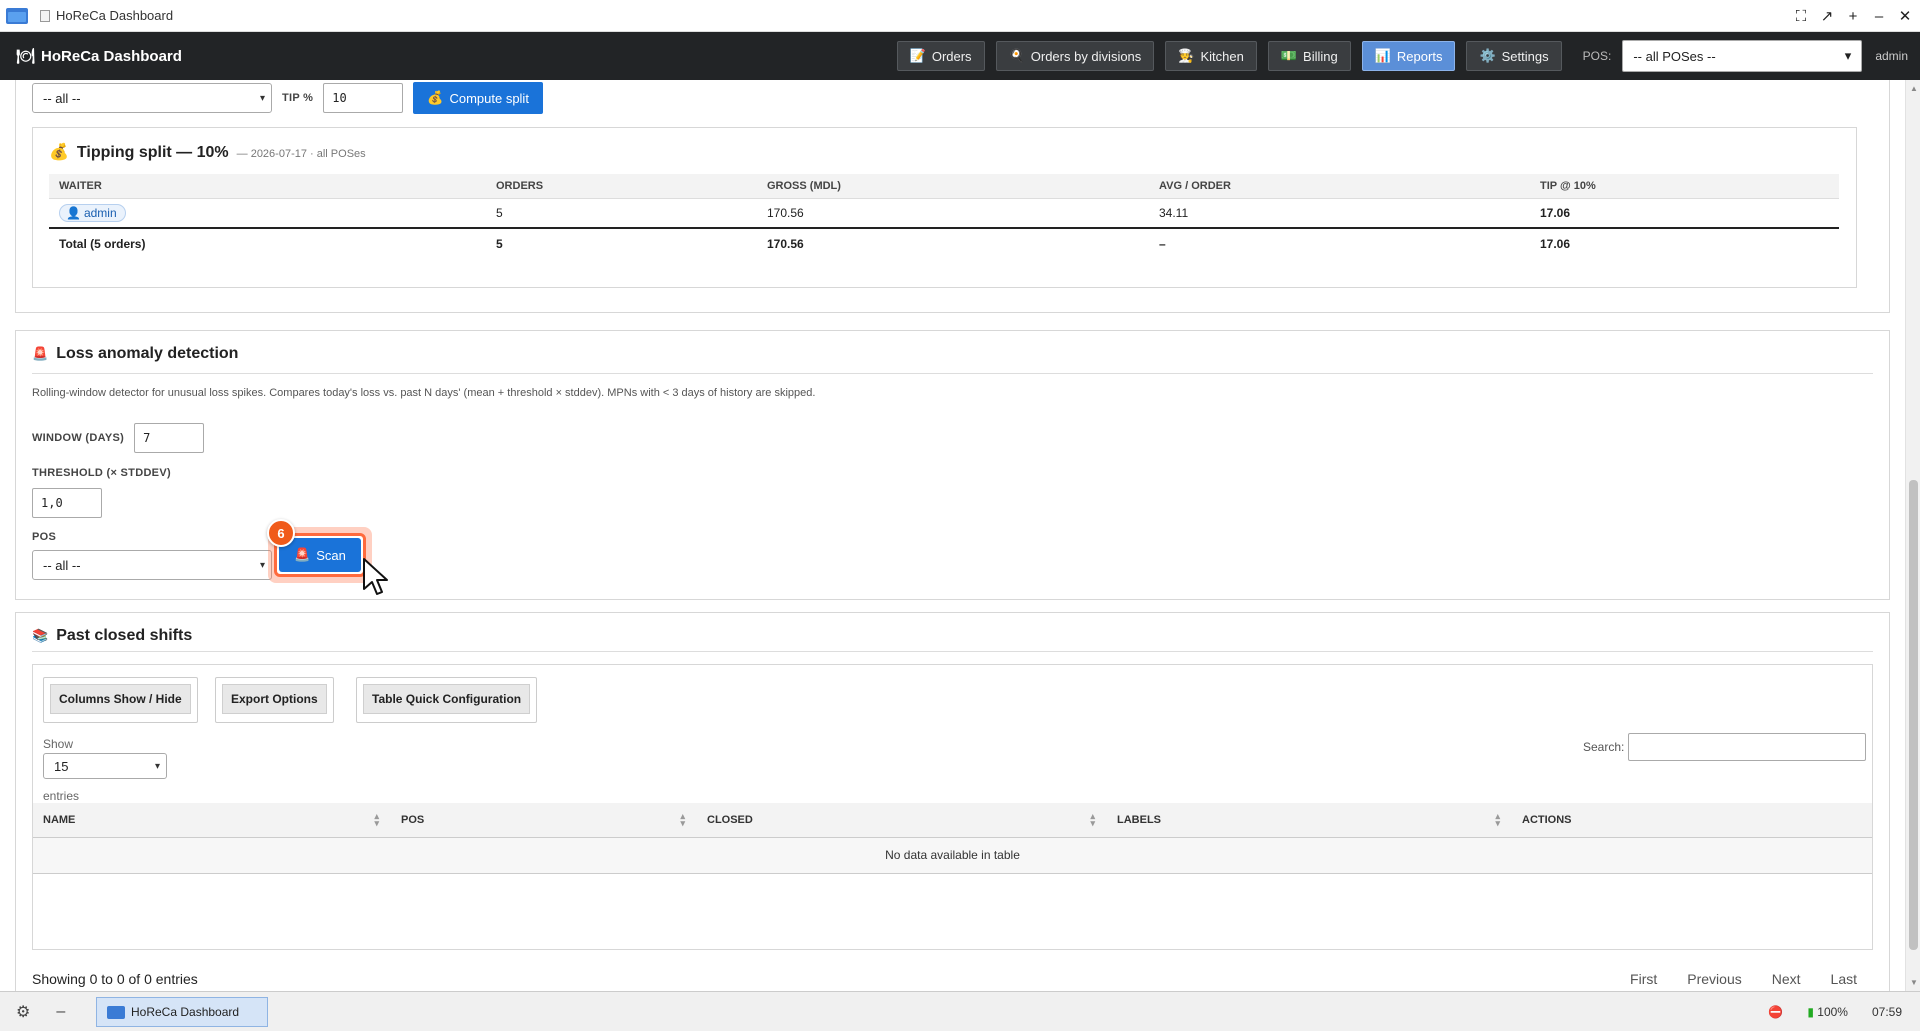 The width and height of the screenshot is (1920, 1031). What do you see at coordinates (105, 766) in the screenshot?
I see `page-size-select: 15 ▾` at bounding box center [105, 766].